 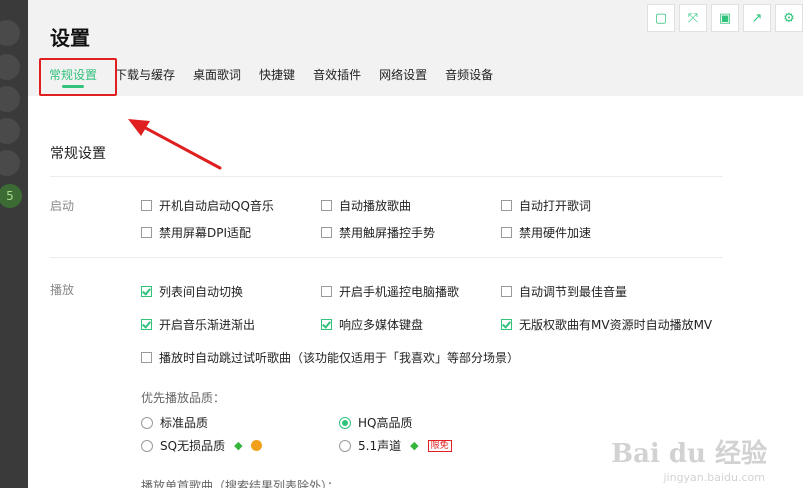 What do you see at coordinates (183, 398) in the screenshot?
I see `quality-label: 优先播放品质：` at bounding box center [183, 398].